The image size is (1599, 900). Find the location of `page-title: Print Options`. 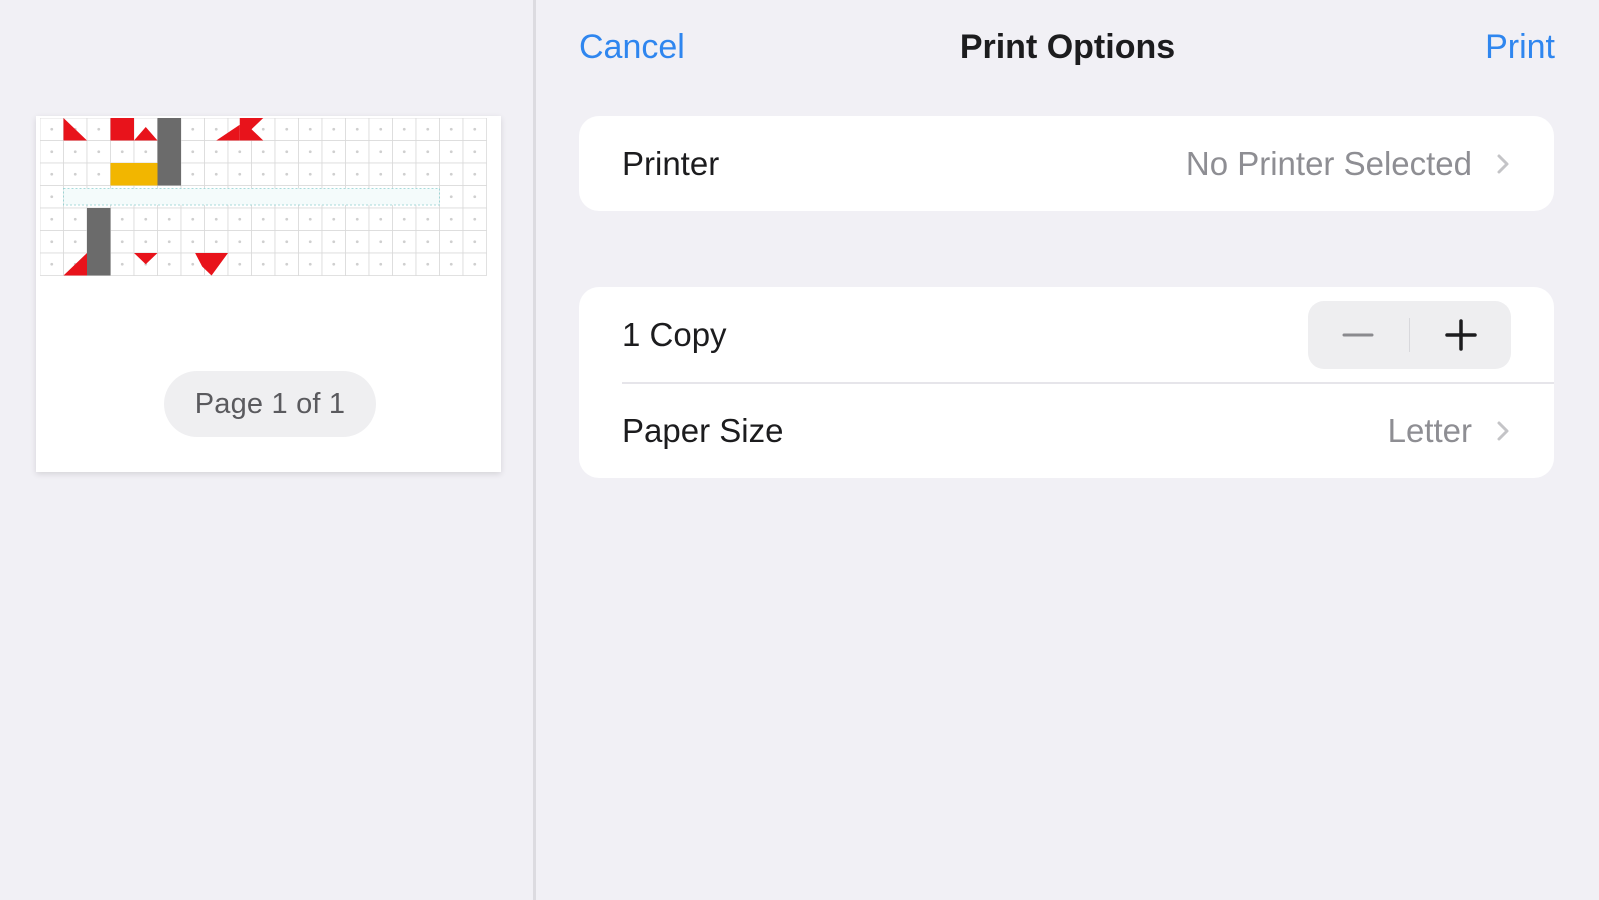

page-title: Print Options is located at coordinates (1067, 47).